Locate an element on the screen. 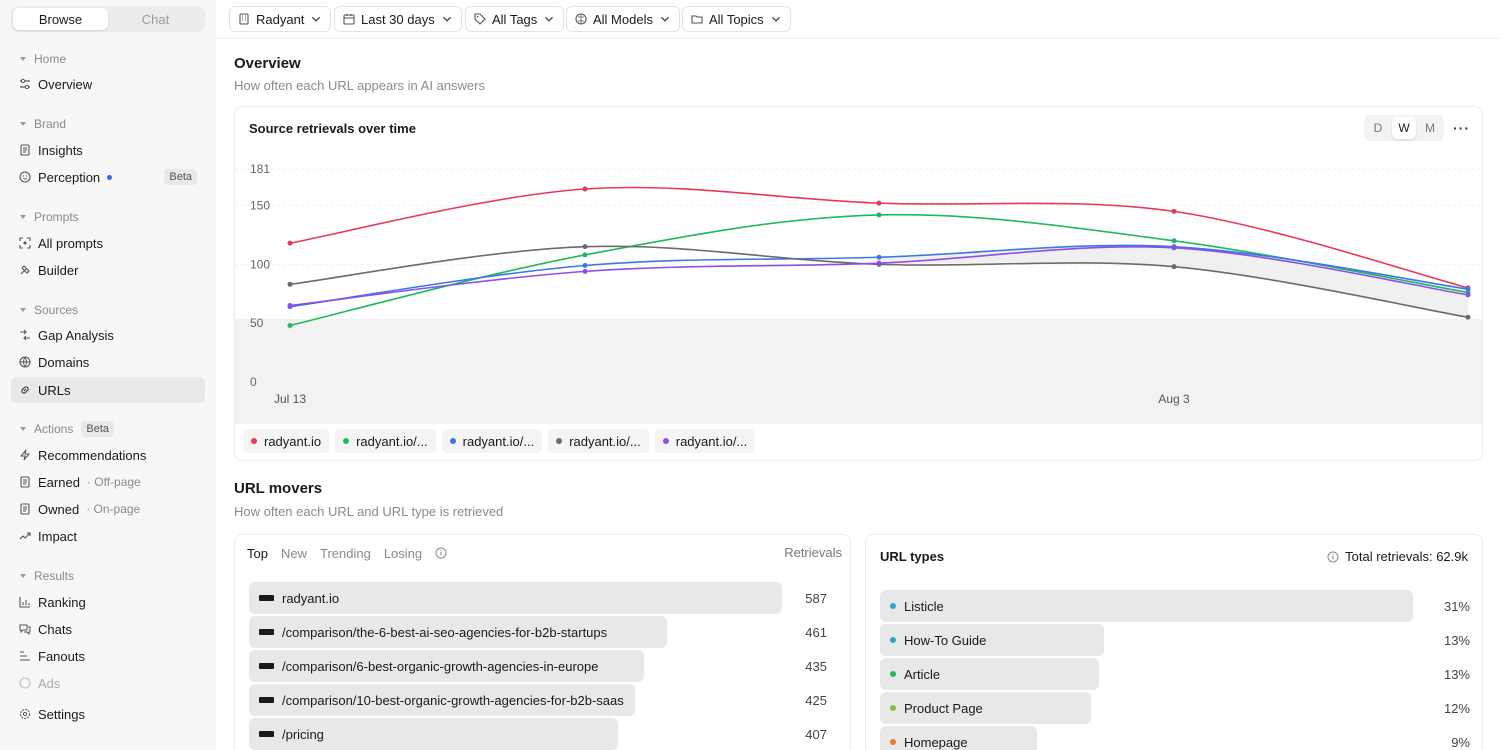 This screenshot has width=1500, height=750. new-indicator-dot is located at coordinates (110, 177).